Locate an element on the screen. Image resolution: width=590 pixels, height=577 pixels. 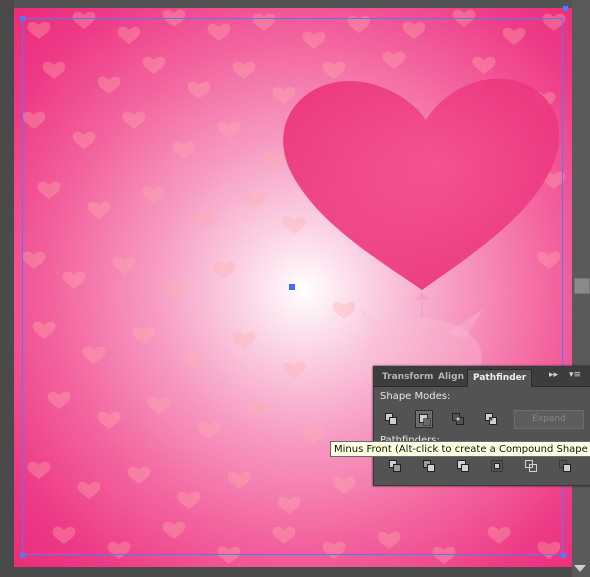
intersect-button is located at coordinates (458, 419).